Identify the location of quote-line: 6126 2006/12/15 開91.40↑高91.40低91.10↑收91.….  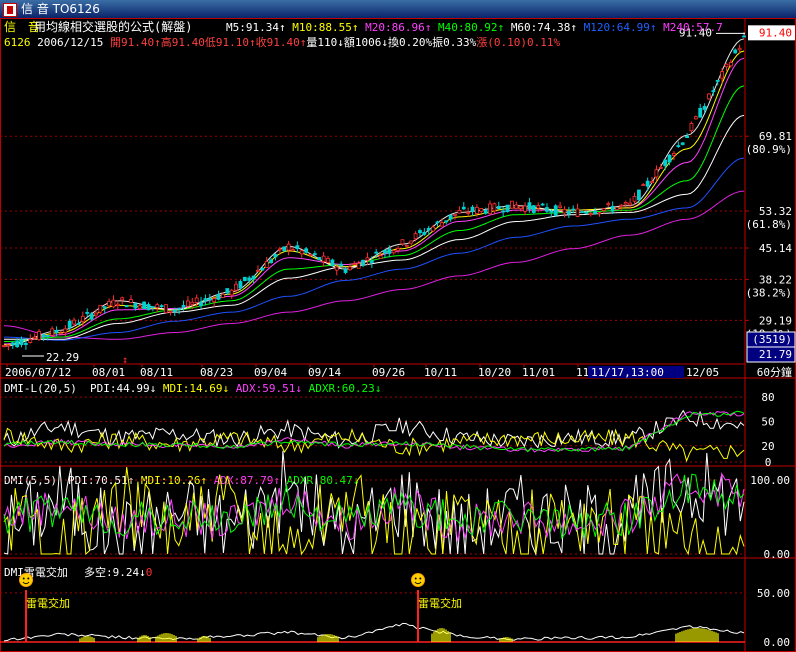
(282, 42).